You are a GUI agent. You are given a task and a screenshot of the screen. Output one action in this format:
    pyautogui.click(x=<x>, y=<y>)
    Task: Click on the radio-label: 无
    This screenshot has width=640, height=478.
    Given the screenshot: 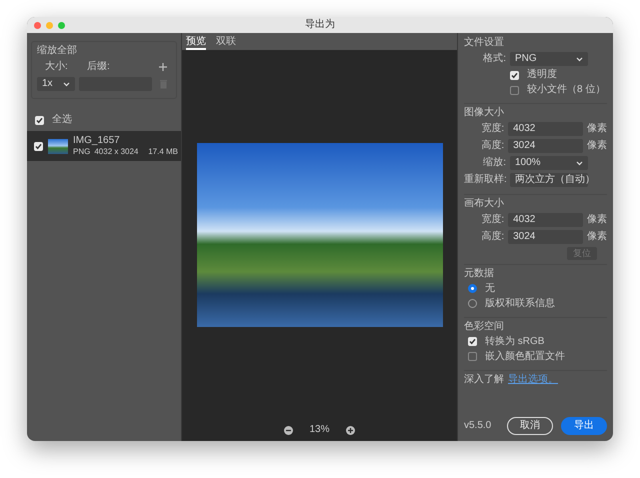 What is the action you would take?
    pyautogui.click(x=490, y=288)
    